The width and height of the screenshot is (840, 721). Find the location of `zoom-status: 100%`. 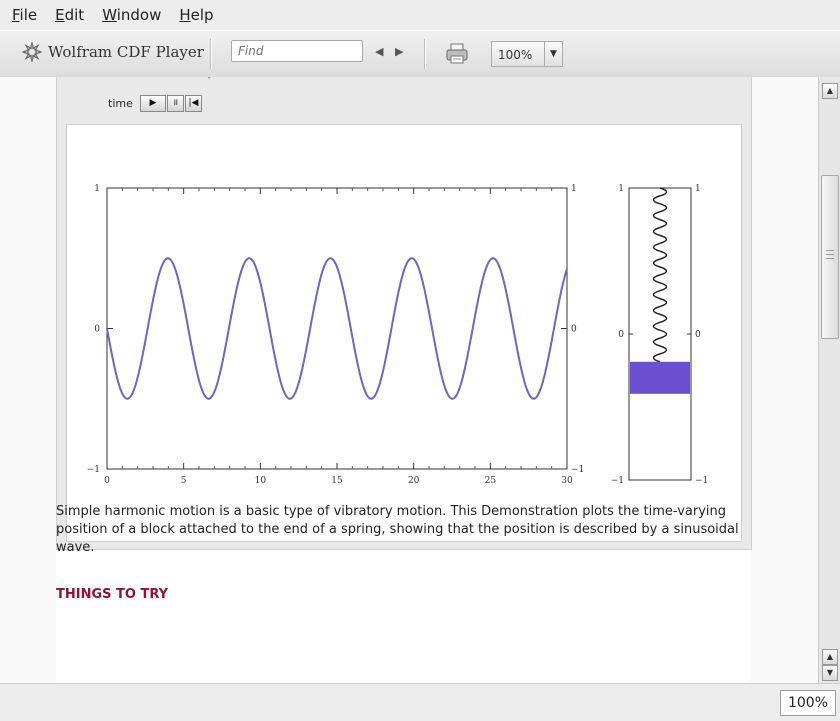

zoom-status: 100% is located at coordinates (808, 703).